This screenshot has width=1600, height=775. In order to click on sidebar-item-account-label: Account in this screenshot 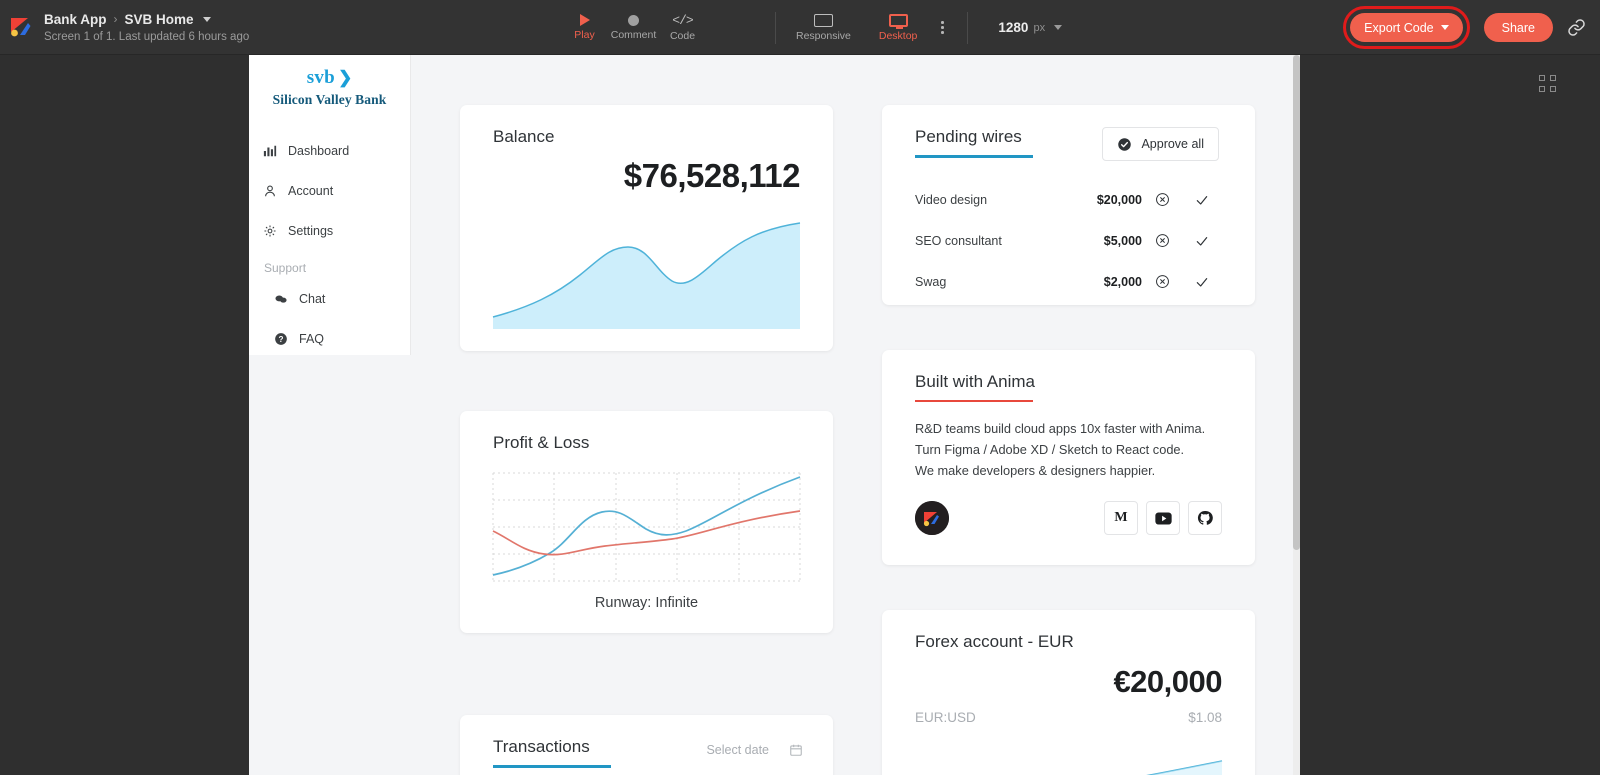, I will do `click(311, 191)`.